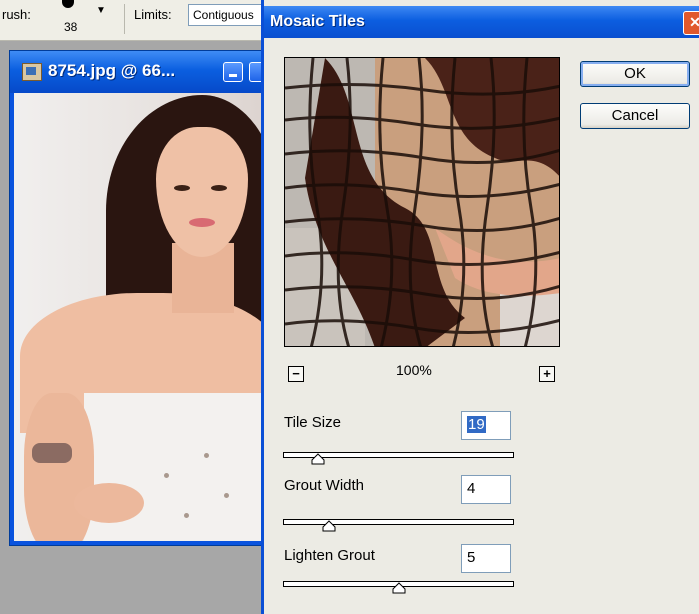  I want to click on tile-size-label: Tile Size, so click(312, 422).